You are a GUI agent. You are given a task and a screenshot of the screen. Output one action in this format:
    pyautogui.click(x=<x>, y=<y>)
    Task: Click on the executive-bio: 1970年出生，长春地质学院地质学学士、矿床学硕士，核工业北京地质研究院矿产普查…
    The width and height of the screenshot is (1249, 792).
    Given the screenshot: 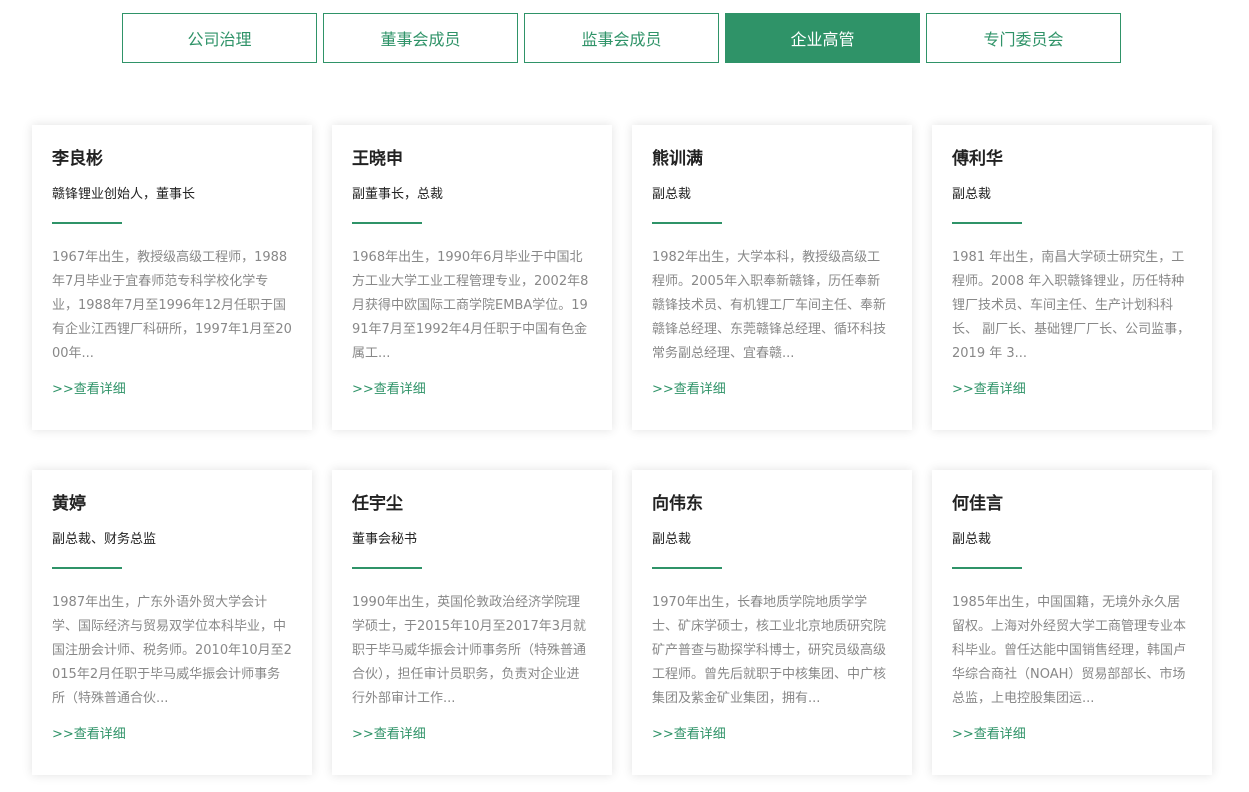 What is the action you would take?
    pyautogui.click(x=769, y=650)
    